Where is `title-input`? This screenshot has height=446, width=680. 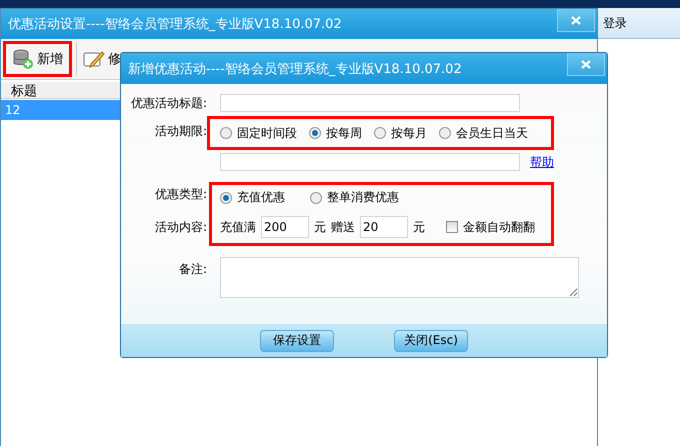
title-input is located at coordinates (370, 103).